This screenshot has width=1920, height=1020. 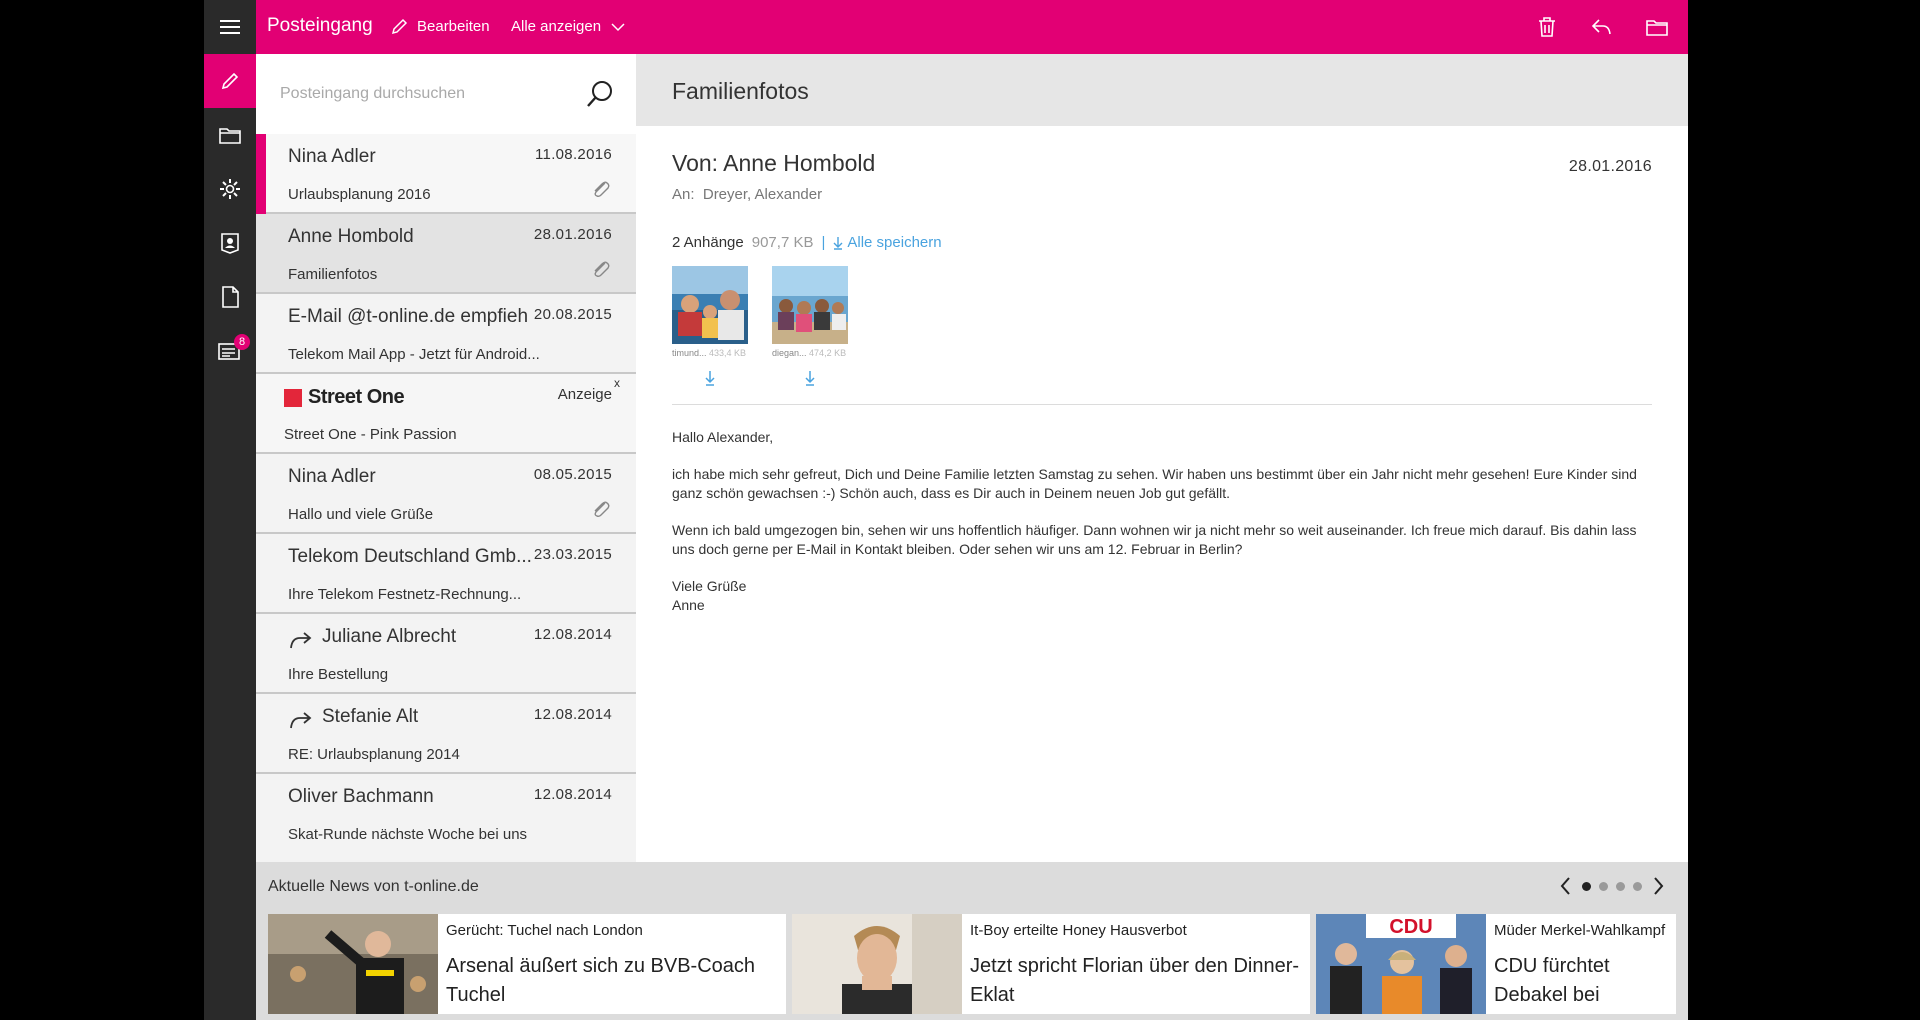 I want to click on edit-button: Bearbeiten, so click(x=440, y=26).